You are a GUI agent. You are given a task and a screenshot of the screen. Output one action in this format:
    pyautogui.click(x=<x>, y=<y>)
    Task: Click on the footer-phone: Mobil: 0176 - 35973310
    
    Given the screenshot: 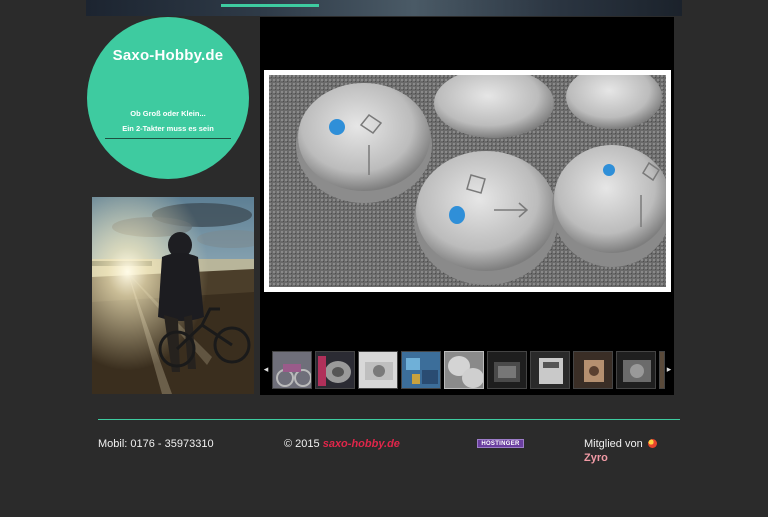 What is the action you would take?
    pyautogui.click(x=156, y=444)
    